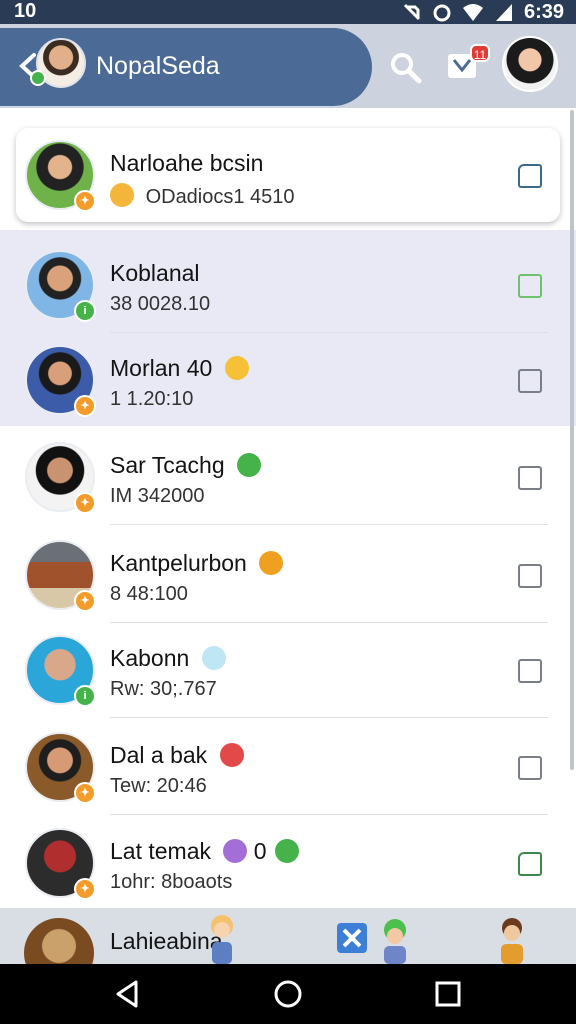 The height and width of the screenshot is (1024, 576). Describe the element at coordinates (503, 12) in the screenshot. I see `signal-icon` at that location.